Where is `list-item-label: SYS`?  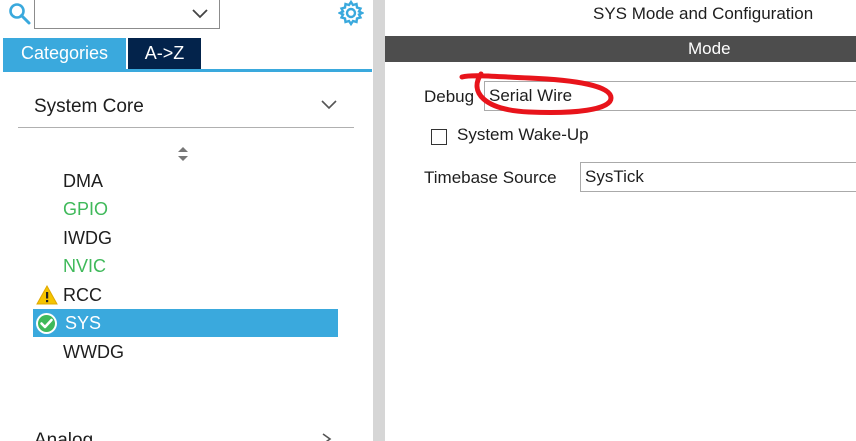
list-item-label: SYS is located at coordinates (83, 323).